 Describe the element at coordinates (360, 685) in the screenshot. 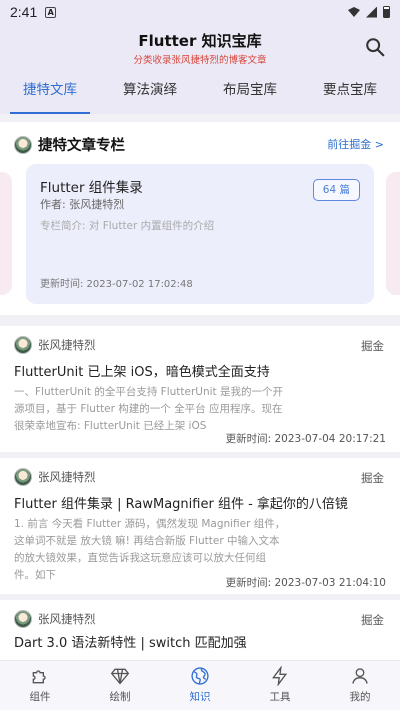

I see `nav-item-mine: 我的` at that location.